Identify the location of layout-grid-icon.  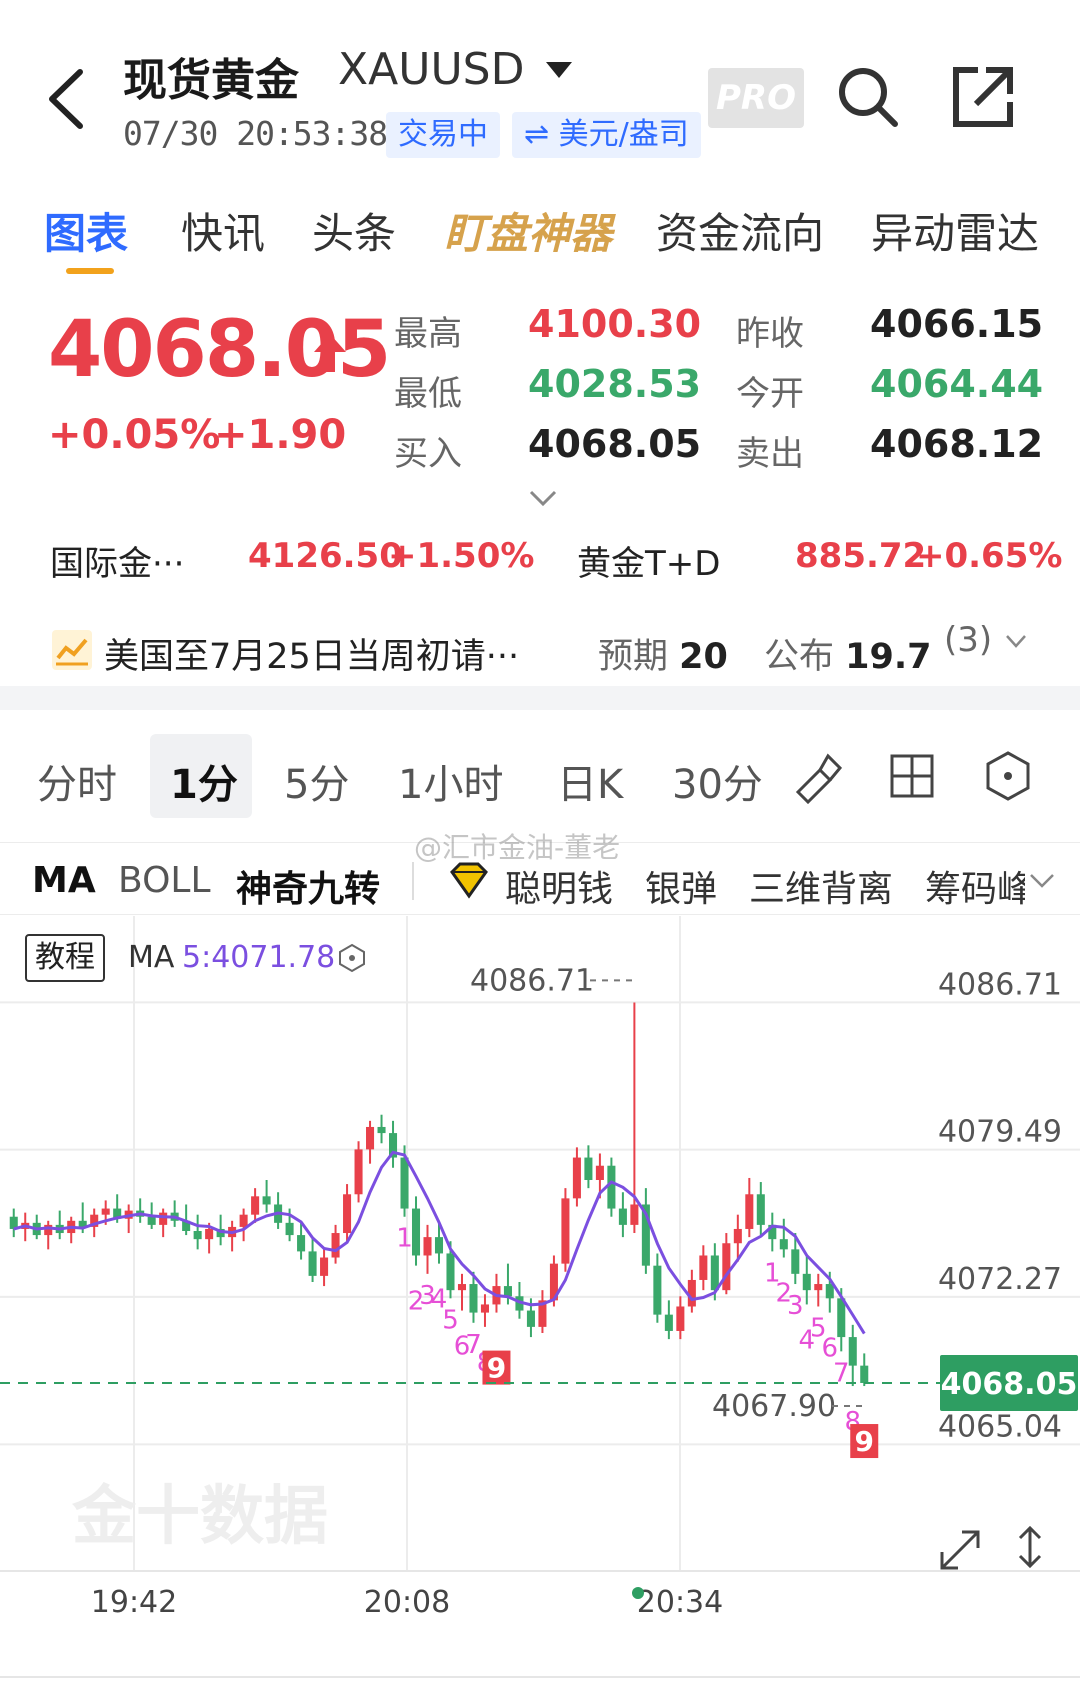
(912, 776).